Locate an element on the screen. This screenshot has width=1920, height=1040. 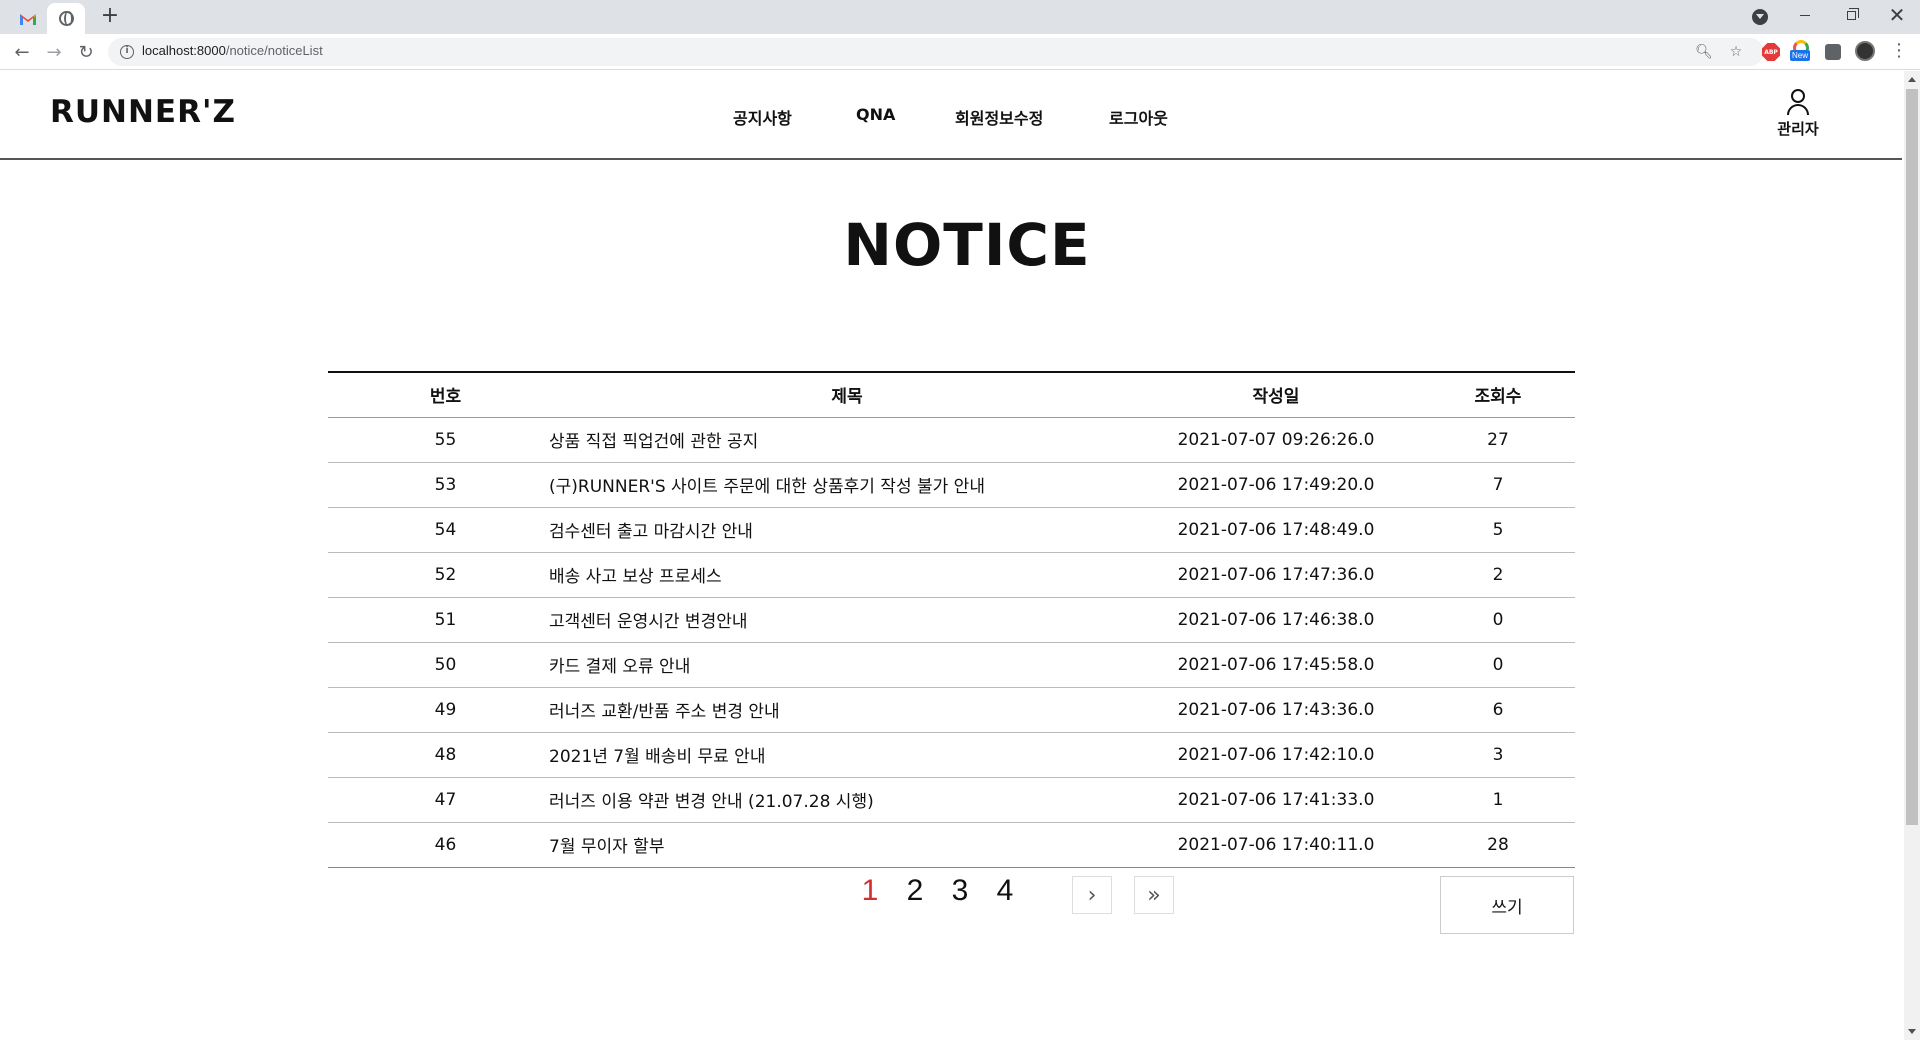
row-date: 2021-07-06 17:49:20.0 is located at coordinates (1276, 485).